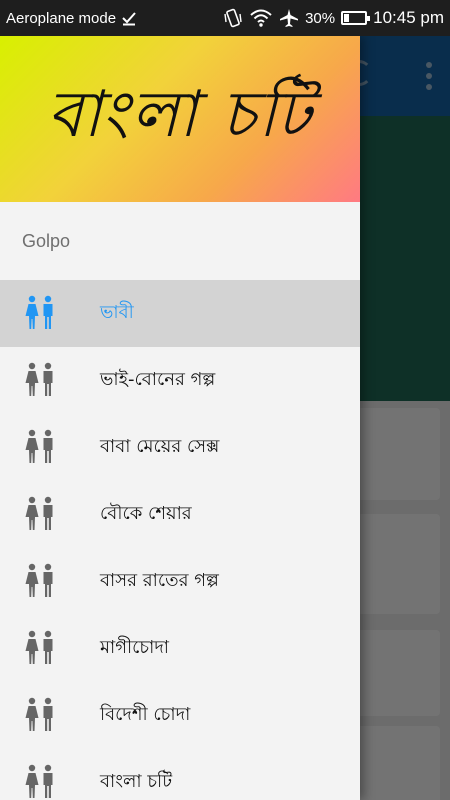 Image resolution: width=450 pixels, height=800 pixels. What do you see at coordinates (145, 714) in the screenshot?
I see `drawer-item-label: বিদেশী চোদা` at bounding box center [145, 714].